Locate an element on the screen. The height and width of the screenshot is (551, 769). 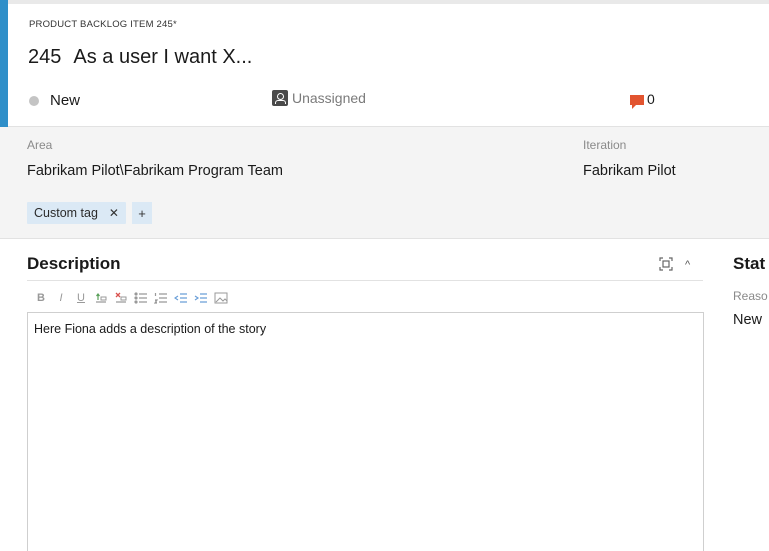
description-heading: Description is located at coordinates (74, 263).